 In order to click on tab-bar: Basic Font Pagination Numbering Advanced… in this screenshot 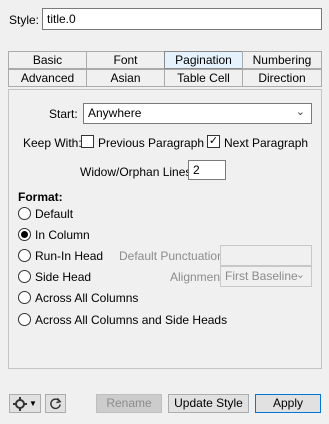, I will do `click(165, 69)`.